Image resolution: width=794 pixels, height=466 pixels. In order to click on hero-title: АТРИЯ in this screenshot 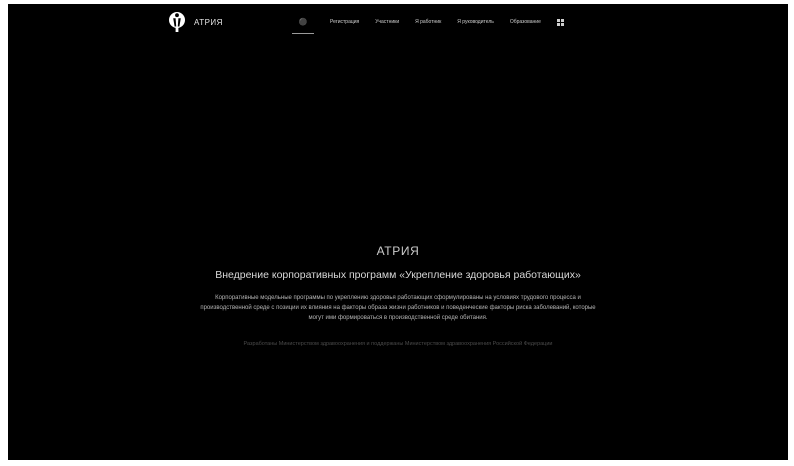, I will do `click(398, 251)`.